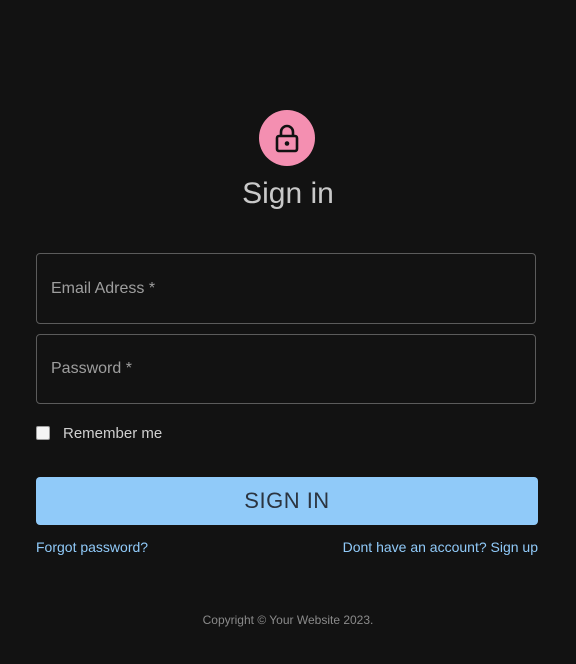  Describe the element at coordinates (287, 501) in the screenshot. I see `sign-in-button: SIGN IN` at that location.